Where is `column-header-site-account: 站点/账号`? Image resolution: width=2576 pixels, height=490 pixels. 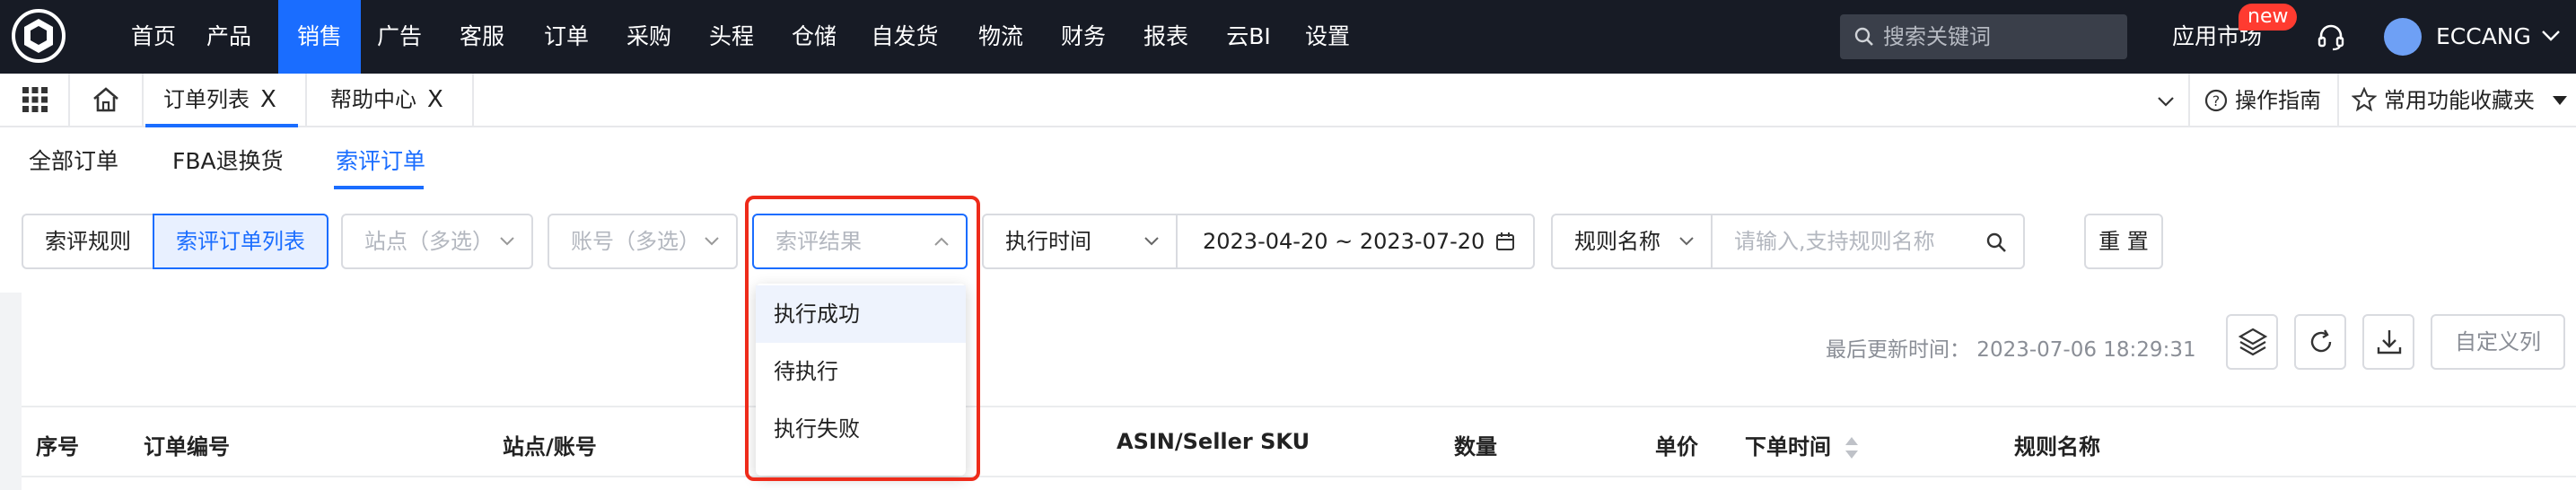
column-header-site-account: 站点/账号 is located at coordinates (550, 447).